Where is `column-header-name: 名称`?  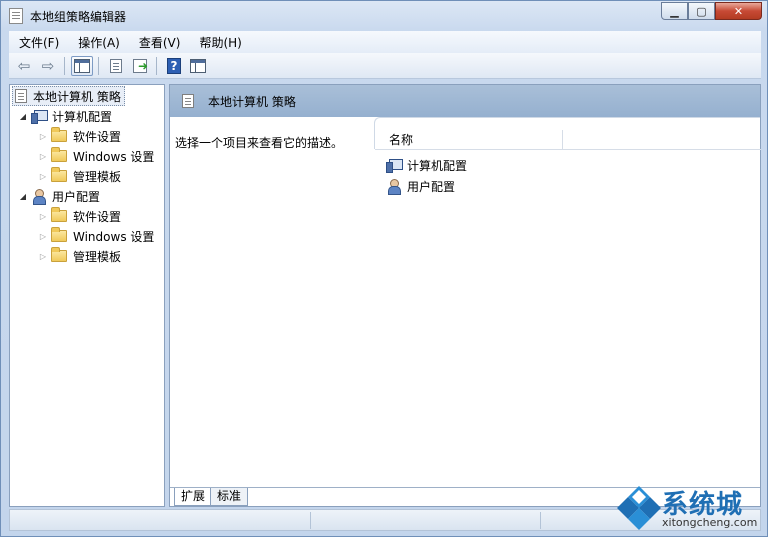
column-header-name: 名称 is located at coordinates (469, 140).